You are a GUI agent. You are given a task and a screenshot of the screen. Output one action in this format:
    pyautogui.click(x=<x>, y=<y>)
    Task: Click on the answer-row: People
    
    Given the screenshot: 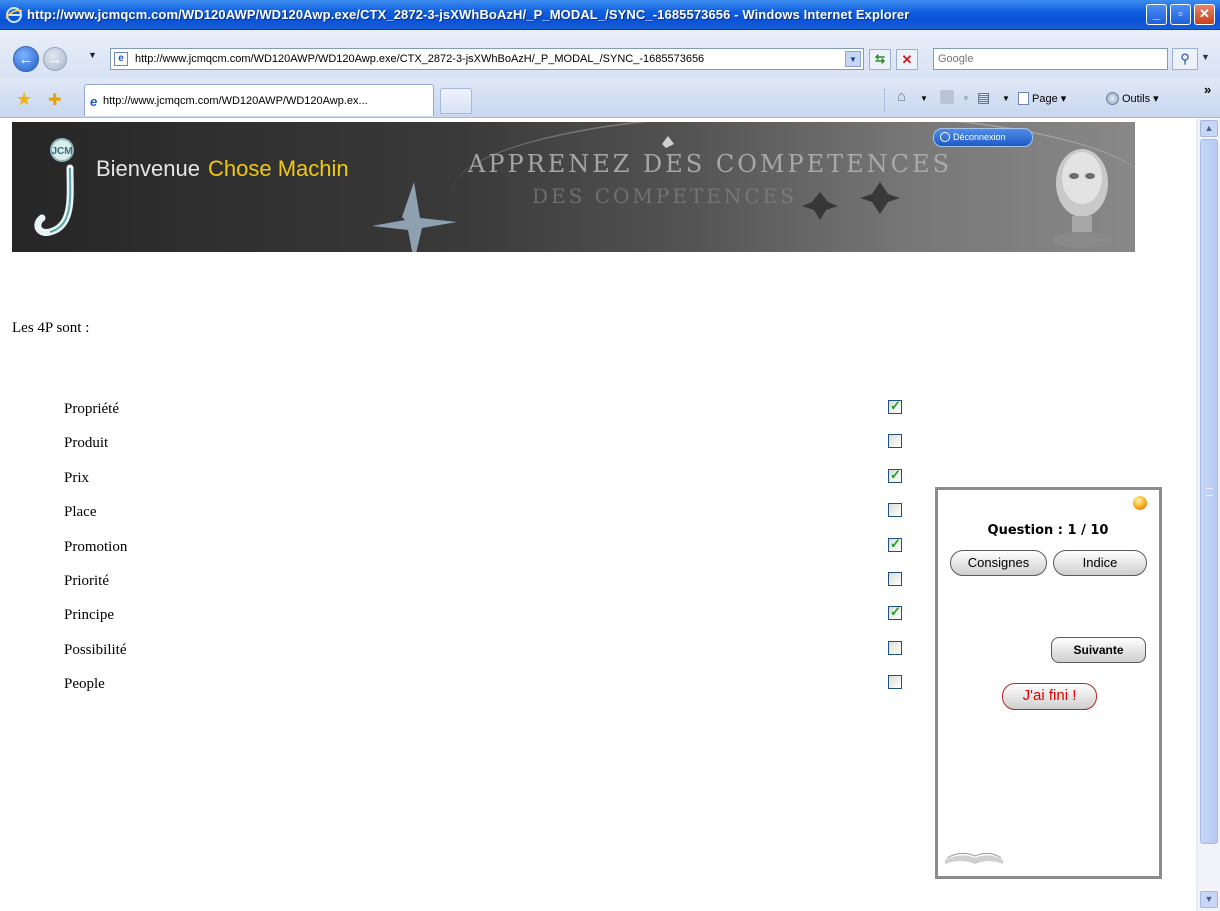 What is the action you would take?
    pyautogui.click(x=455, y=685)
    